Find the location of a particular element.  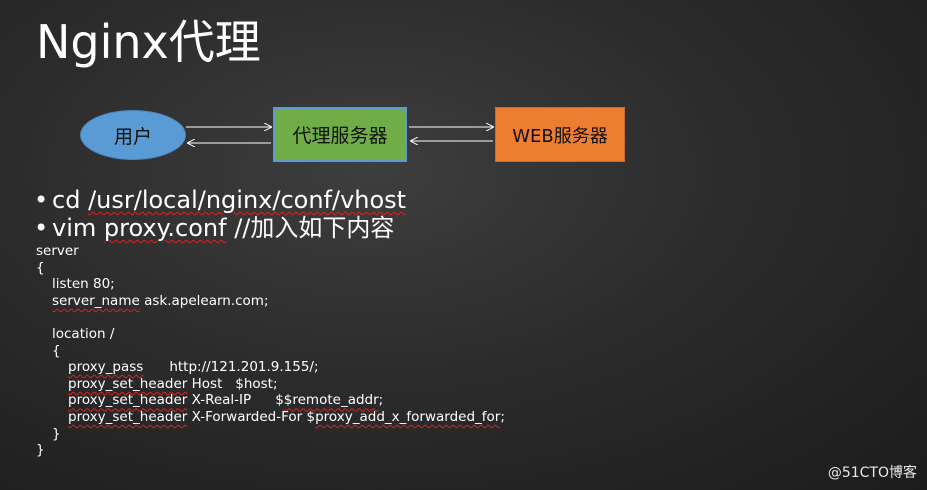

code-line: proxy_set_header Host $host; is located at coordinates (270, 384).